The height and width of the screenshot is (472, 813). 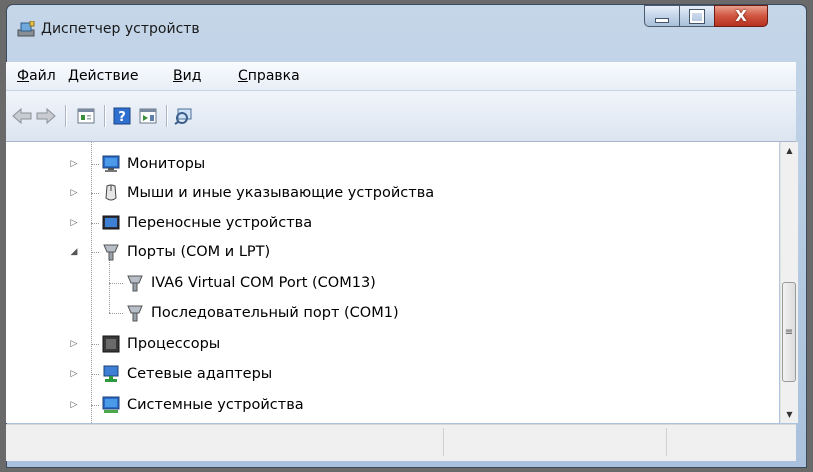 What do you see at coordinates (401, 76) in the screenshot?
I see `menu-bar: Файл Действие Вид Справка` at bounding box center [401, 76].